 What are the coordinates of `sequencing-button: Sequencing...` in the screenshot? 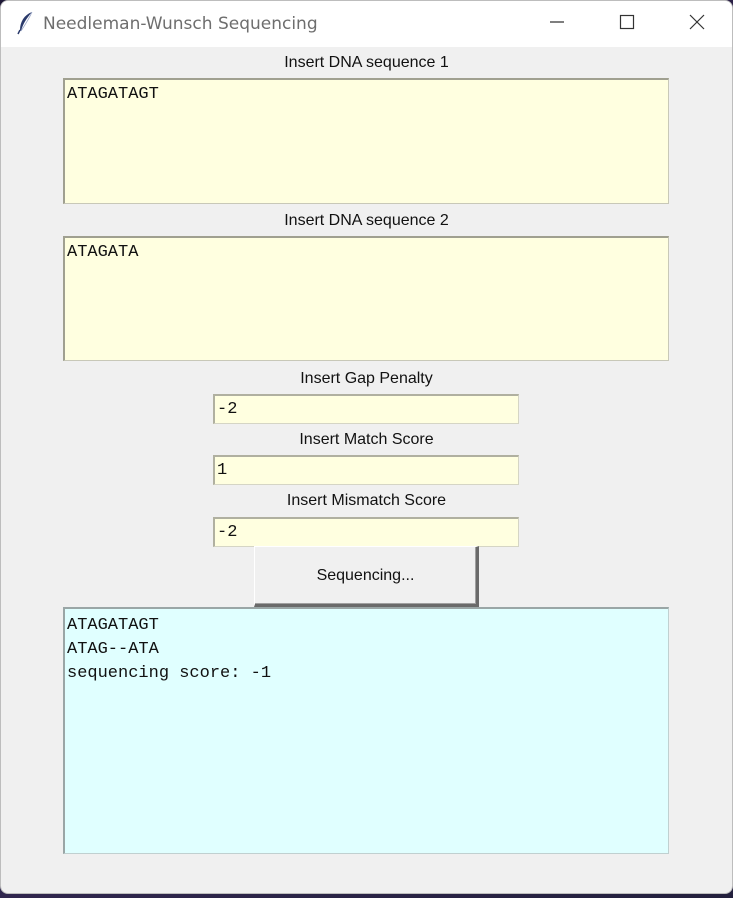 It's located at (366, 576).